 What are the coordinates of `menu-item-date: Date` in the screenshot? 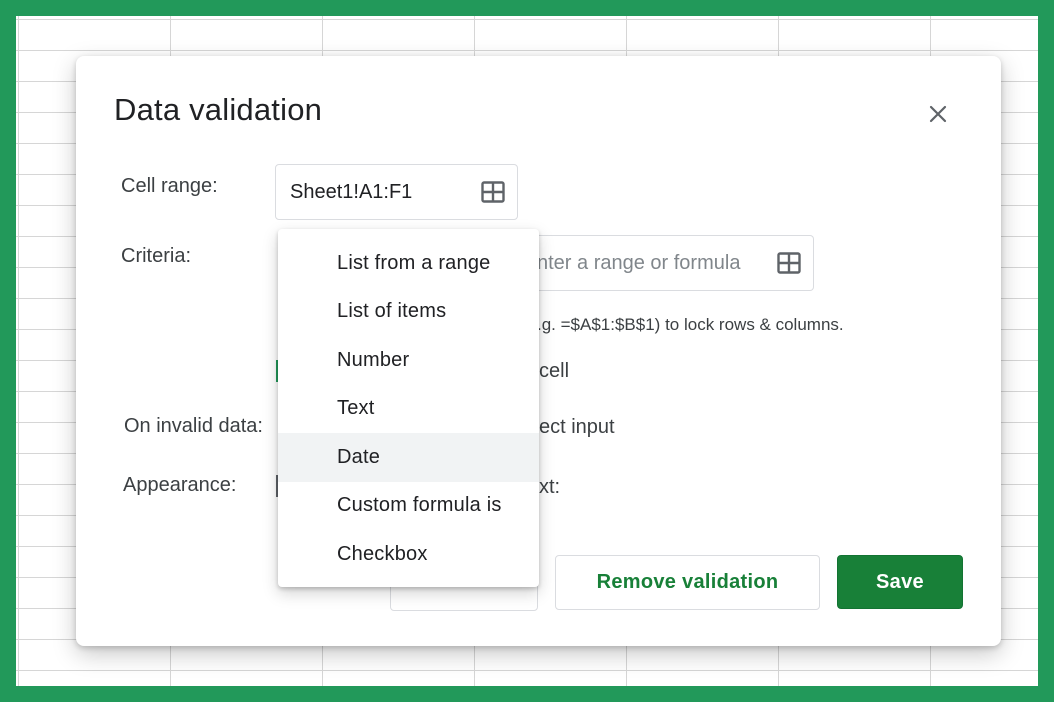 It's located at (408, 457).